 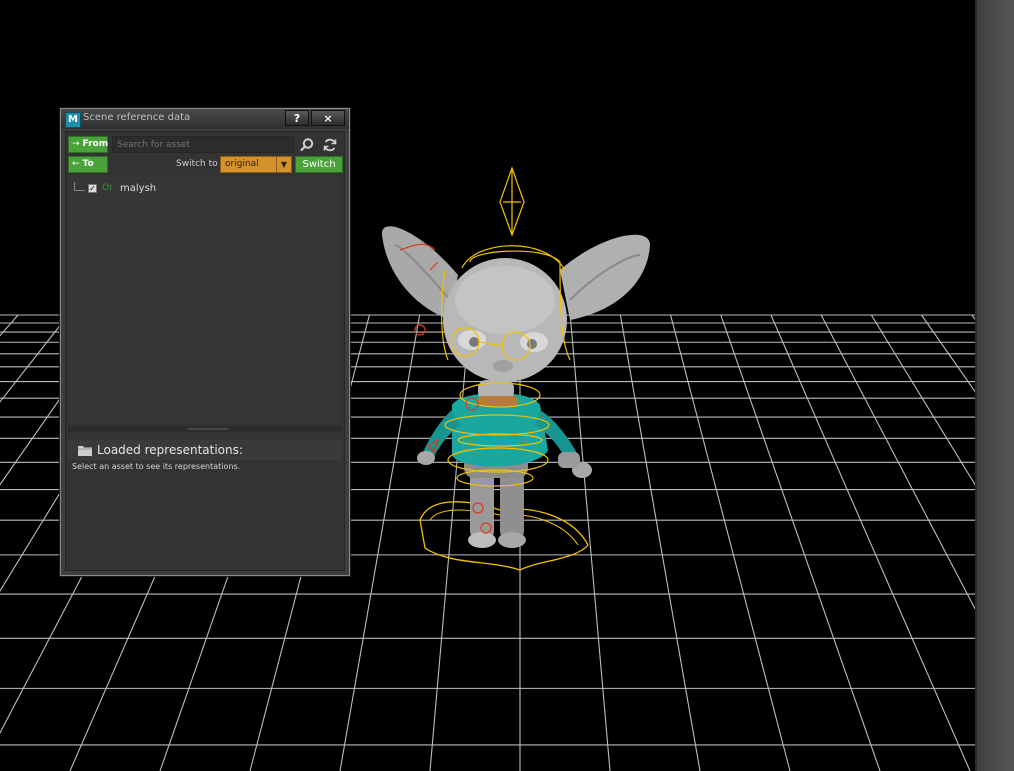 What do you see at coordinates (307, 145) in the screenshot?
I see `search-icon` at bounding box center [307, 145].